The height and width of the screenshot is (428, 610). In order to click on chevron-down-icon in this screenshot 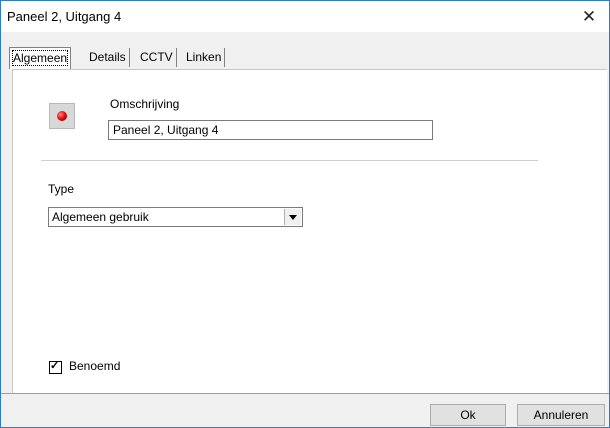, I will do `click(292, 217)`.